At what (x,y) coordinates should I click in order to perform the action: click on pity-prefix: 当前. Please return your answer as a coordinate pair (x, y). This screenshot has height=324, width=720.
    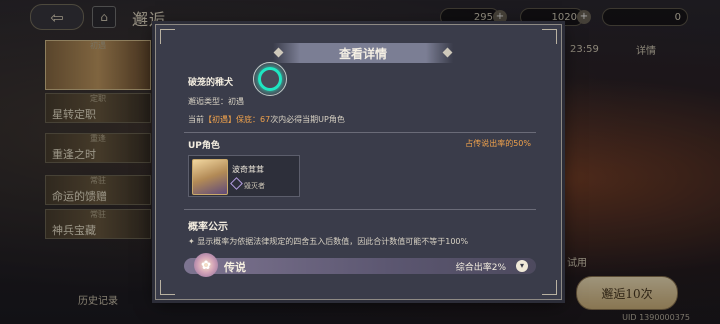
    Looking at the image, I should click on (196, 119).